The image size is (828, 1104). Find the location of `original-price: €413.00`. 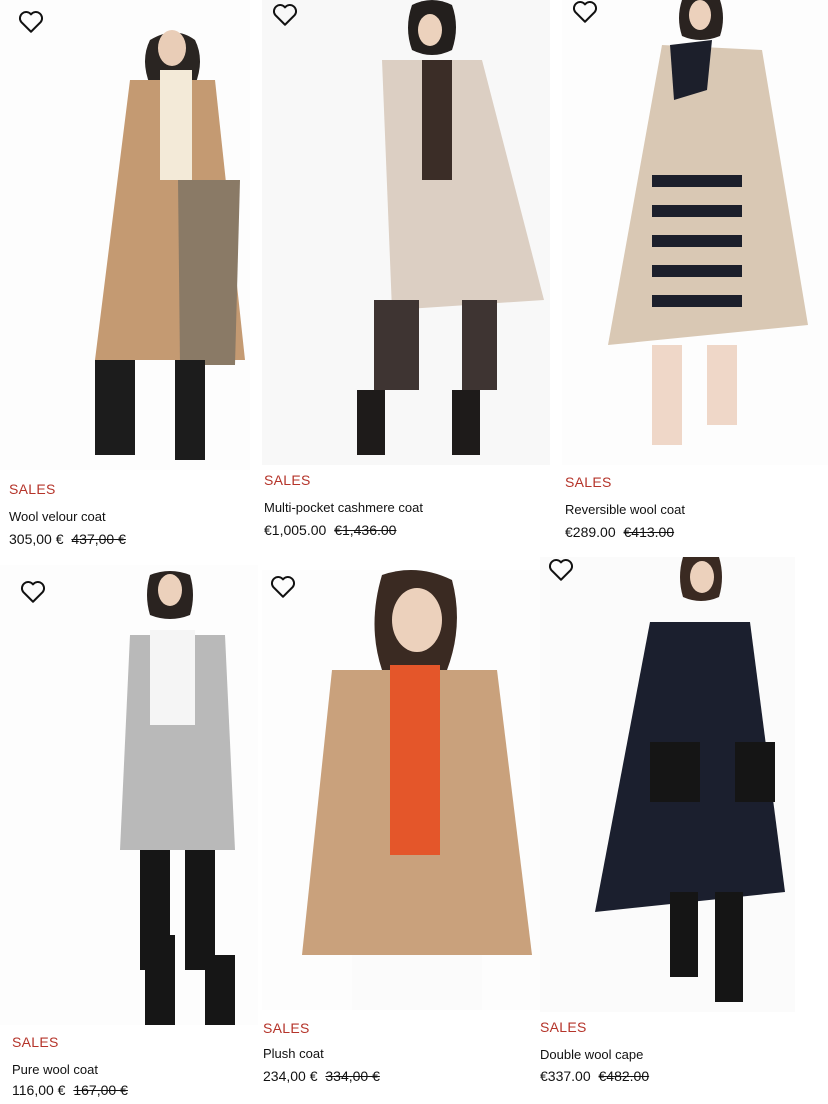

original-price: €413.00 is located at coordinates (649, 532).